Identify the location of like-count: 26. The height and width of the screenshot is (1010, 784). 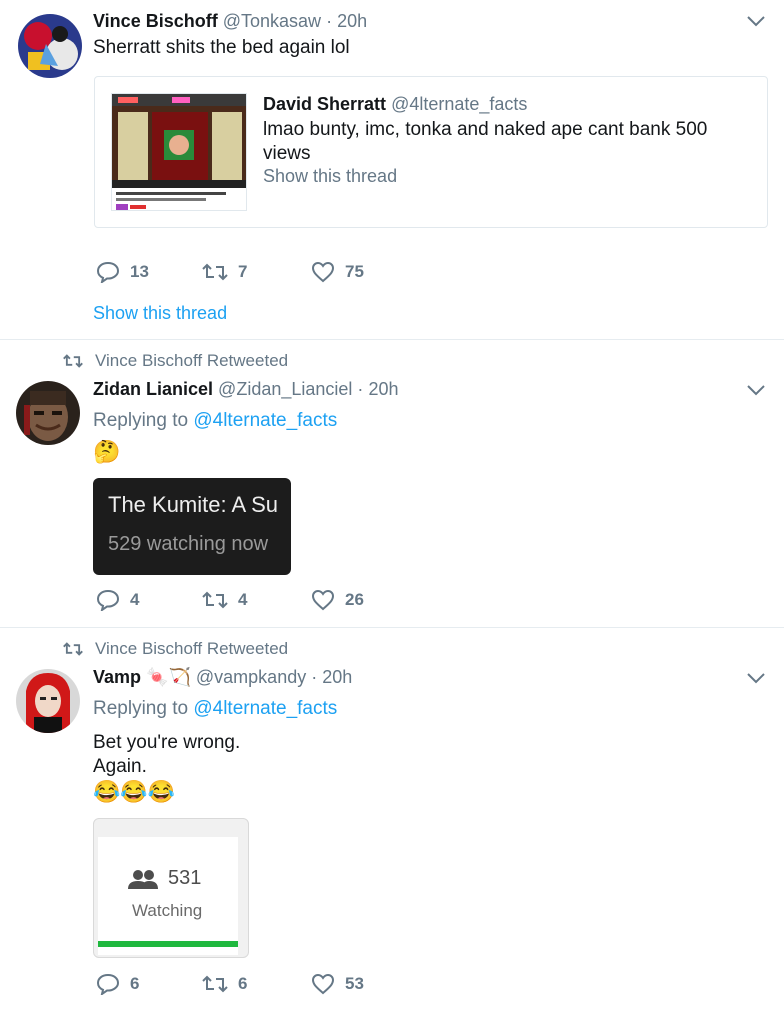
(354, 599).